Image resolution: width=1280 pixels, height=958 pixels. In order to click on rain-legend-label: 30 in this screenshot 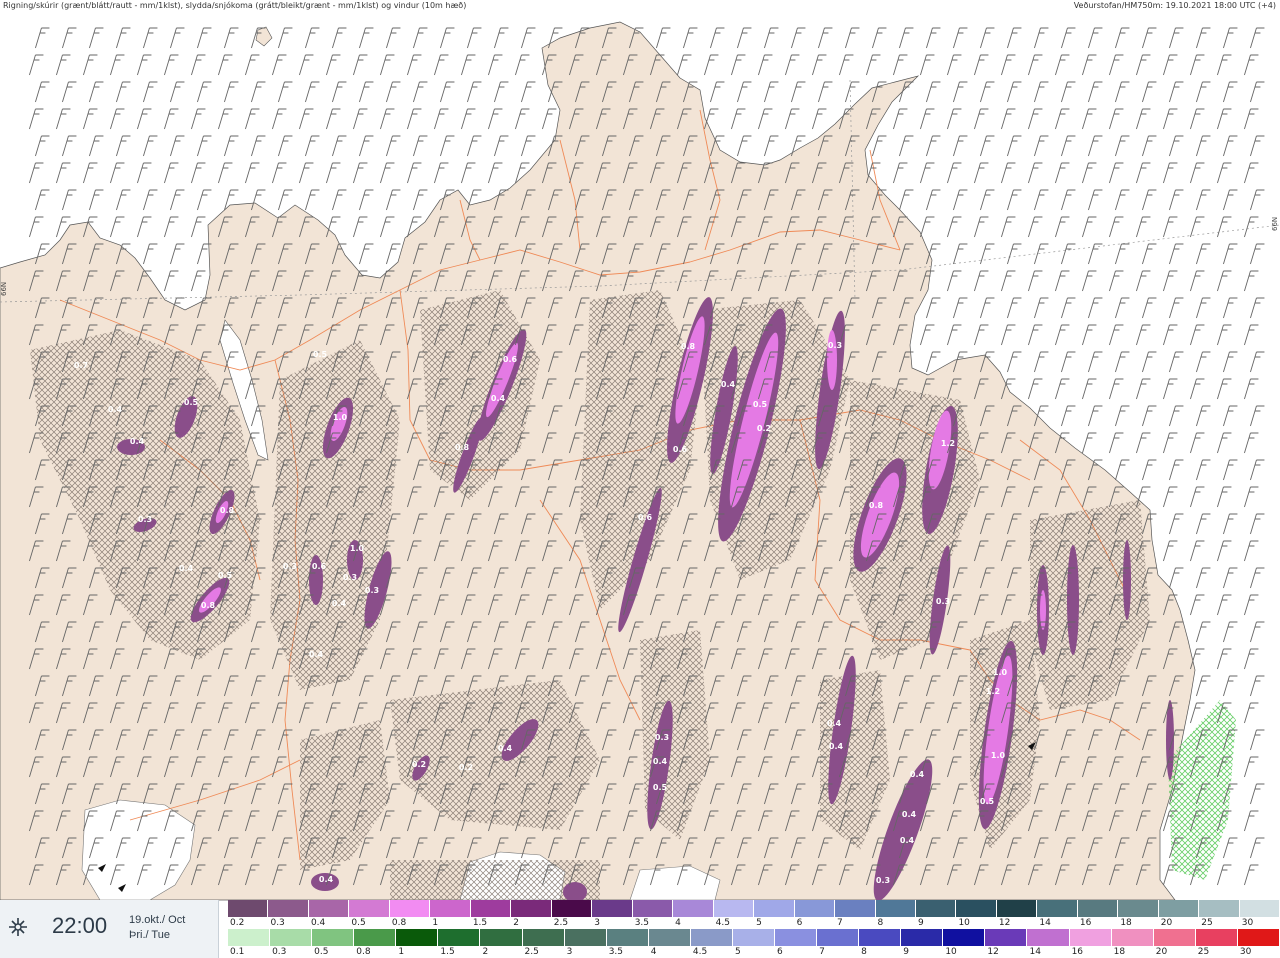, I will do `click(1245, 952)`.